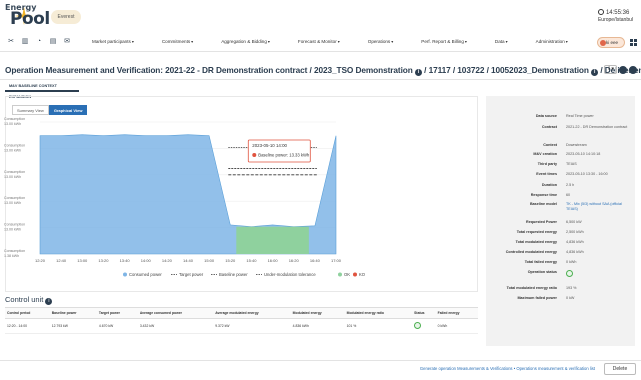 The width and height of the screenshot is (641, 380). What do you see at coordinates (61, 260) in the screenshot?
I see `x-tick-label: 12:40` at bounding box center [61, 260].